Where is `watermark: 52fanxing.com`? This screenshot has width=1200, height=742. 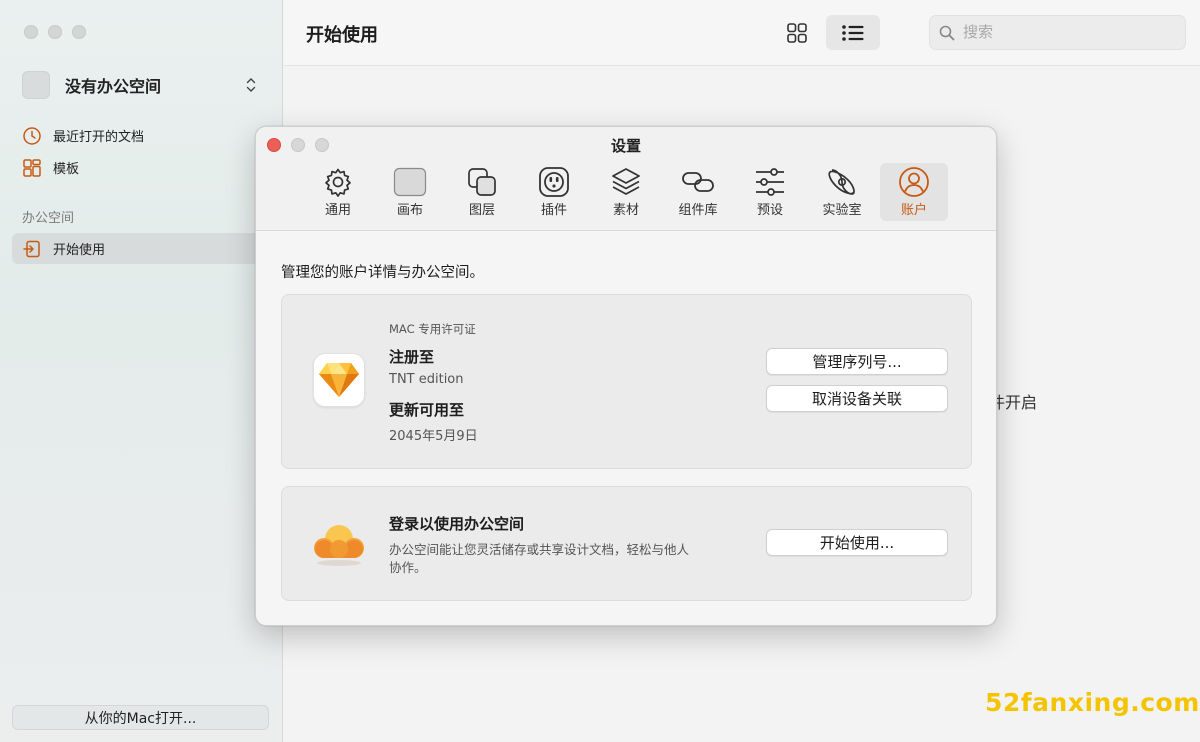
watermark: 52fanxing.com is located at coordinates (1092, 702).